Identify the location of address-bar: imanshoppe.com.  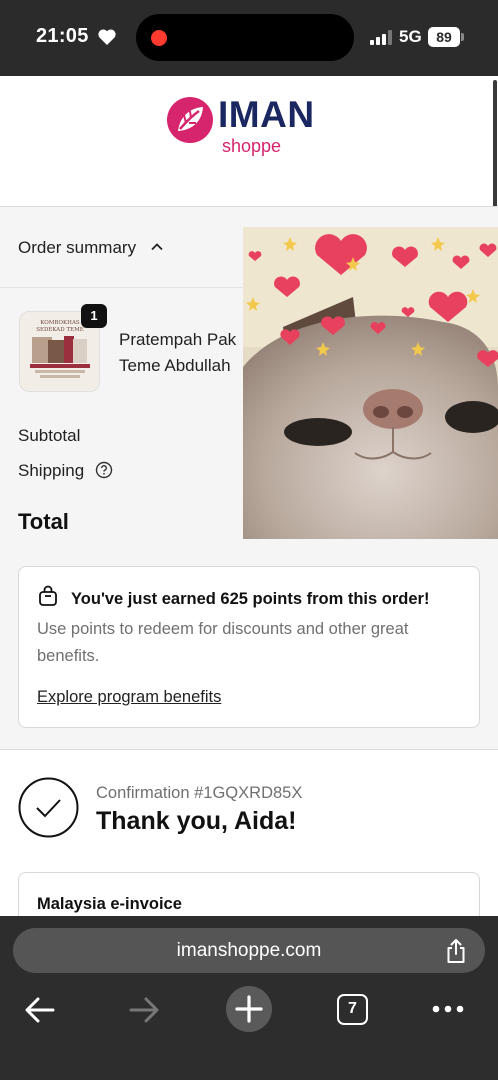
(249, 950).